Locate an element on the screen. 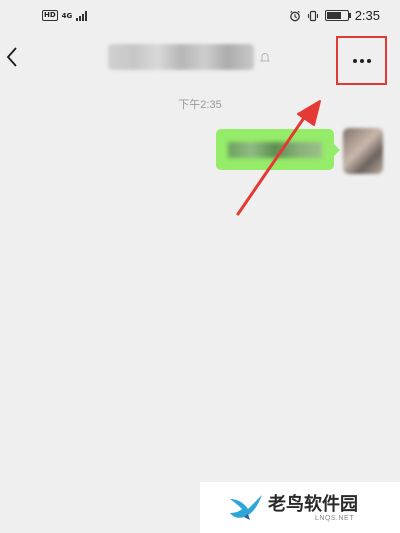 This screenshot has height=533, width=400. status-time: 2:35 is located at coordinates (367, 15).